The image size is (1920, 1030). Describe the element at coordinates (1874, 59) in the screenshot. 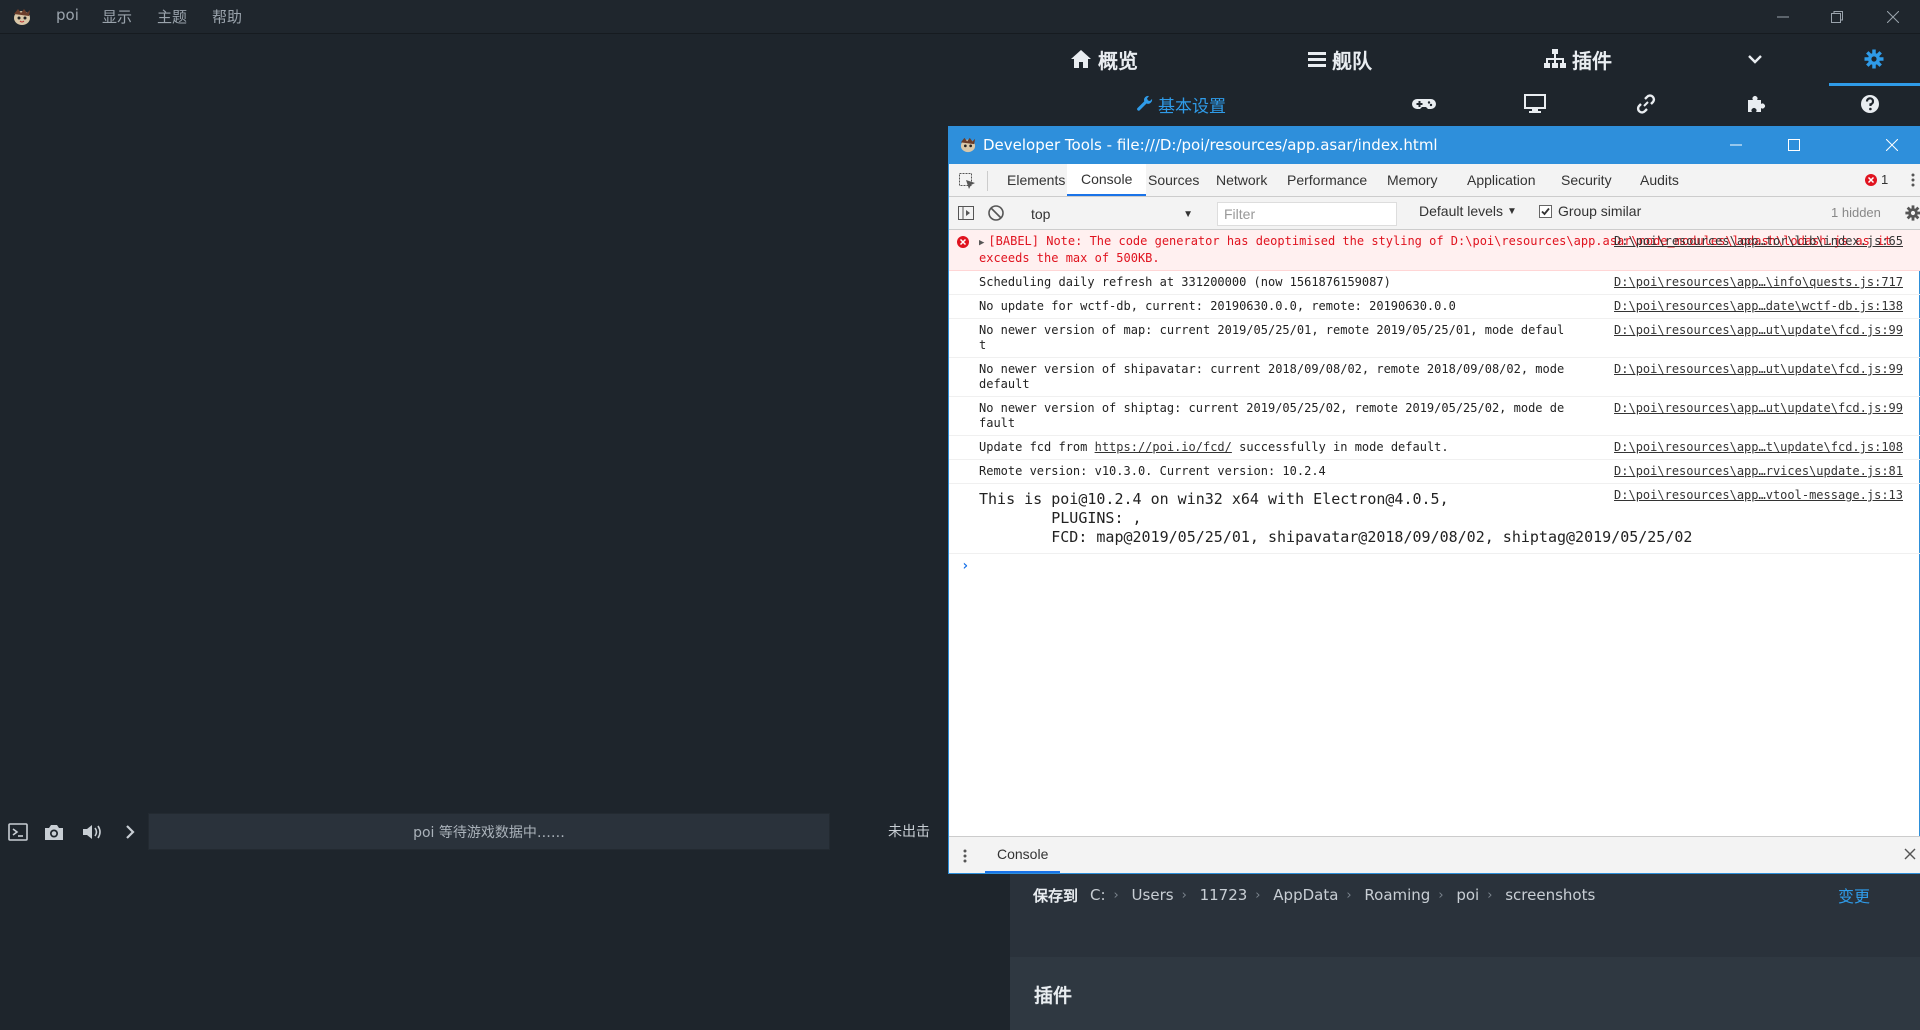

I see `tab-settings` at that location.